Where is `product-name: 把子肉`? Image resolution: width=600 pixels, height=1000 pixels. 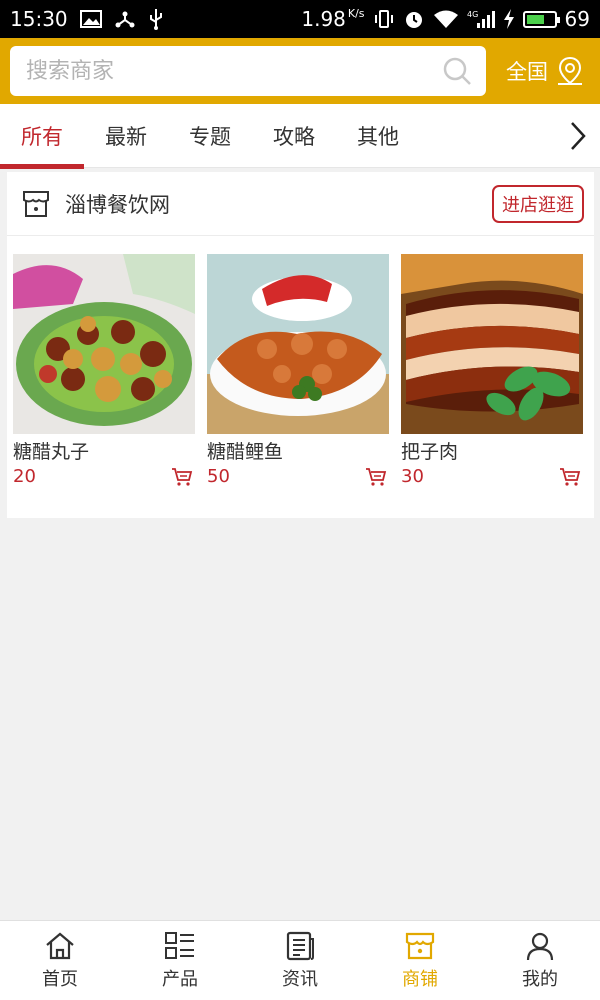
product-name: 把子肉 is located at coordinates (430, 452).